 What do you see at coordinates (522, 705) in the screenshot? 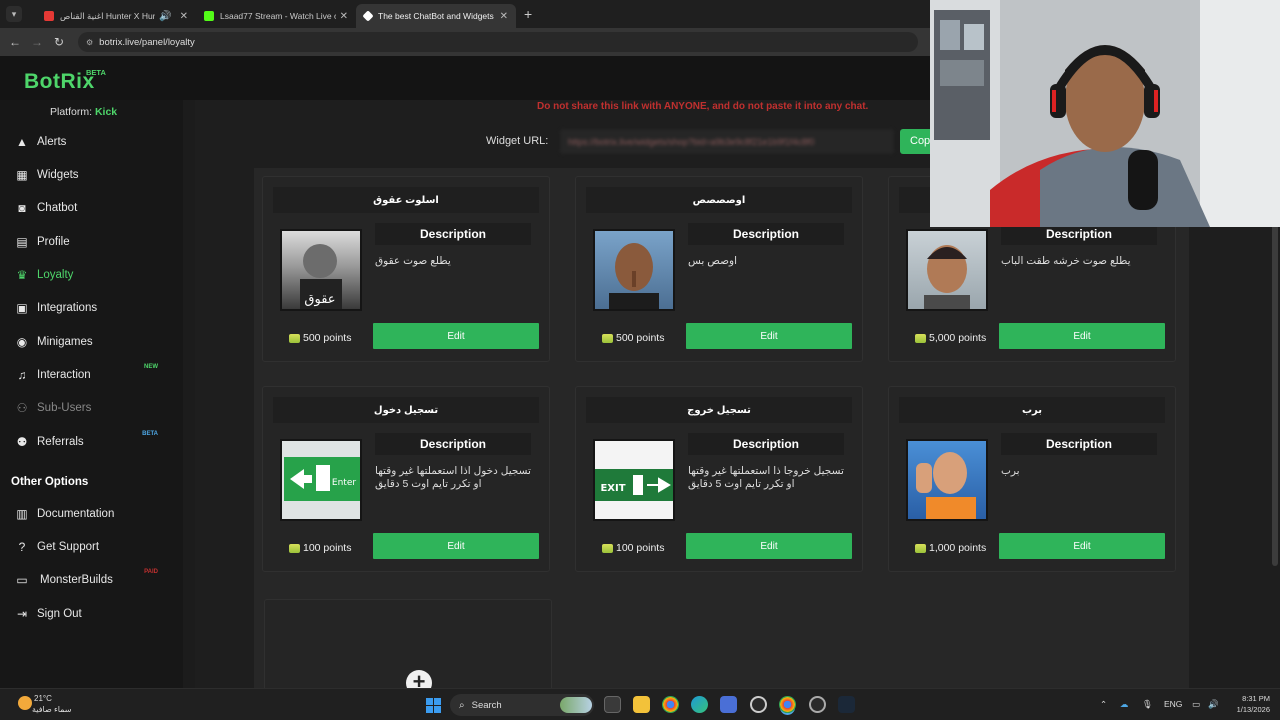
I see `taskbar-search: ⌕ Search` at bounding box center [522, 705].